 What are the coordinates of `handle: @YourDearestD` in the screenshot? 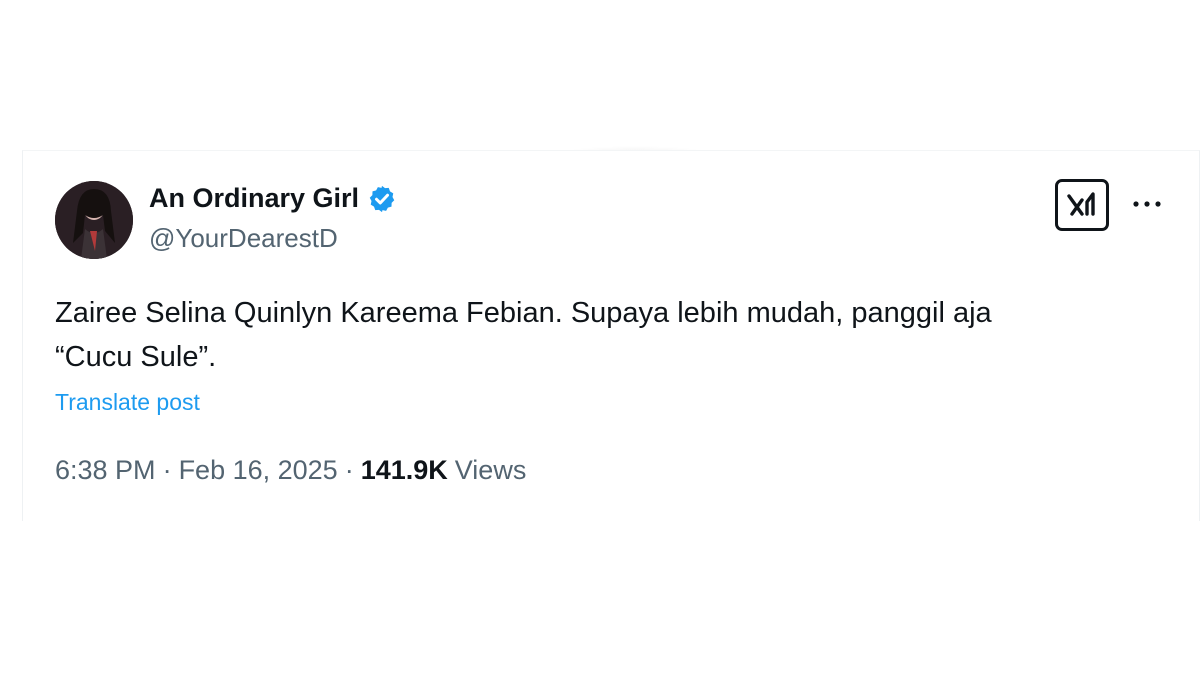 It's located at (243, 238).